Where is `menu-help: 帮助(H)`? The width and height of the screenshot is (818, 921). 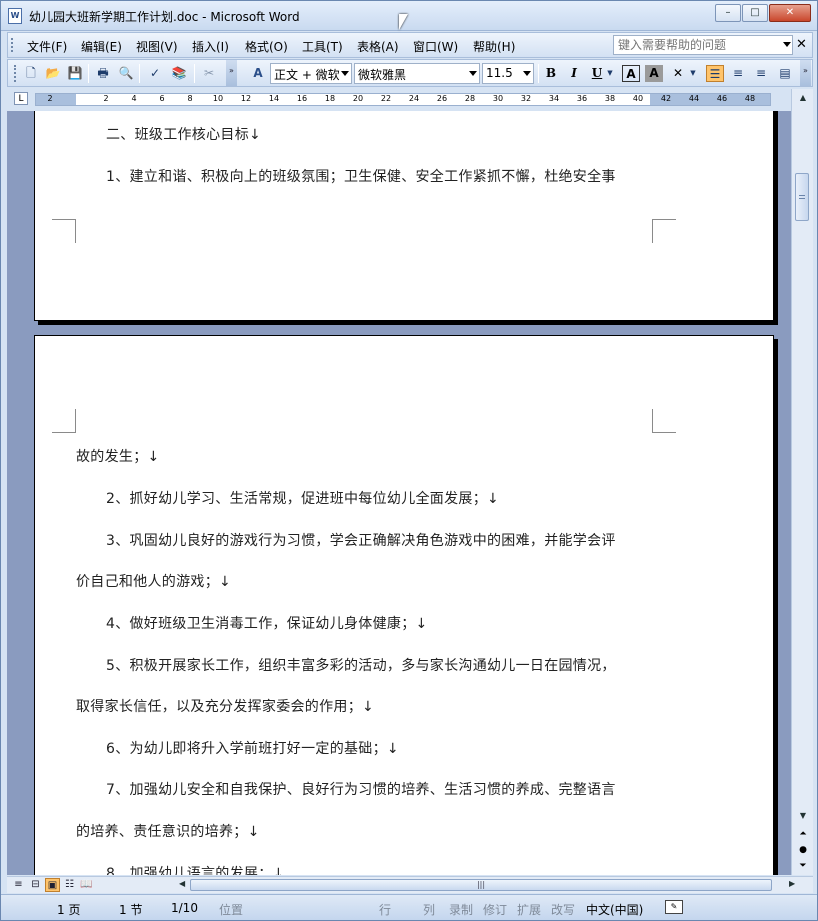 menu-help: 帮助(H) is located at coordinates (494, 46).